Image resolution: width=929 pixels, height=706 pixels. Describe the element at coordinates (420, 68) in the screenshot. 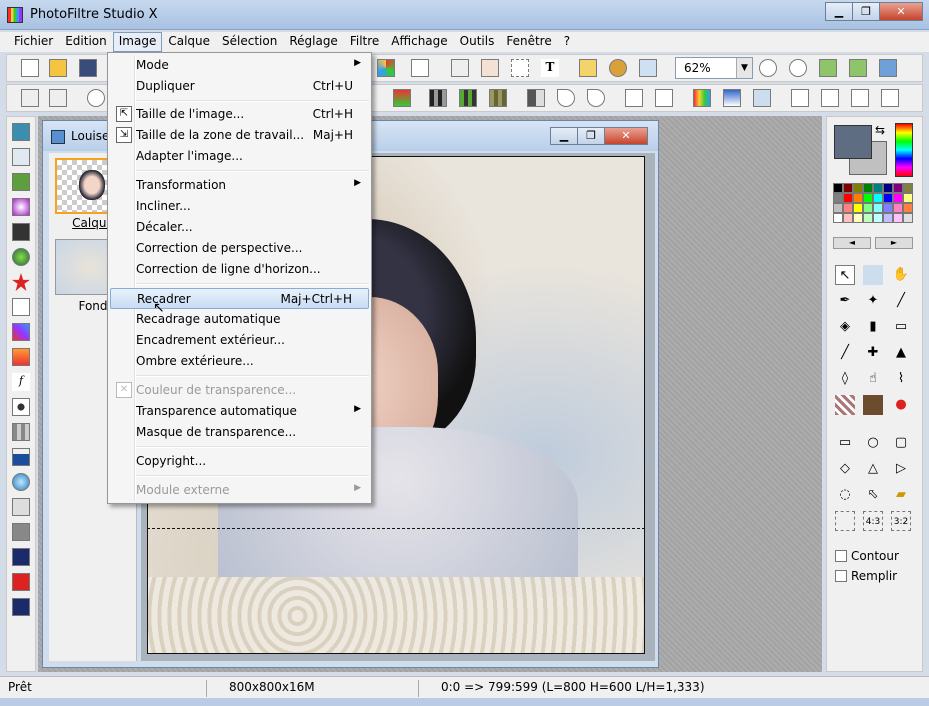

I see `person-icon` at that location.